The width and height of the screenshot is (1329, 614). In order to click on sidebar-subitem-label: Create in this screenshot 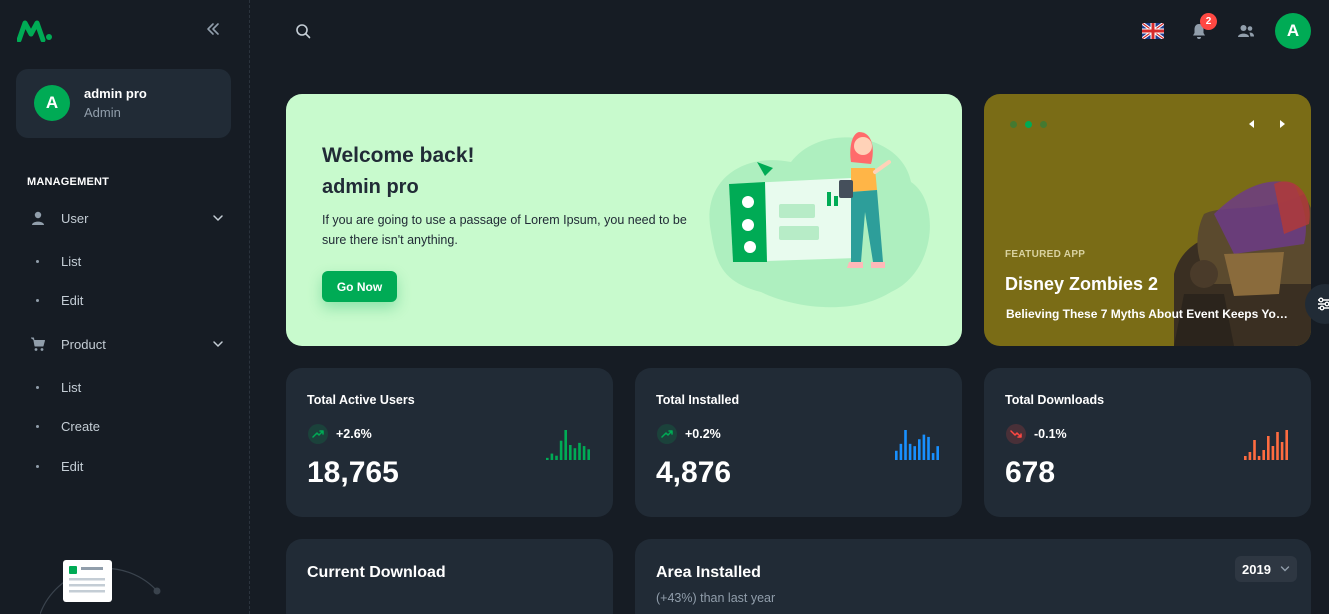, I will do `click(81, 426)`.